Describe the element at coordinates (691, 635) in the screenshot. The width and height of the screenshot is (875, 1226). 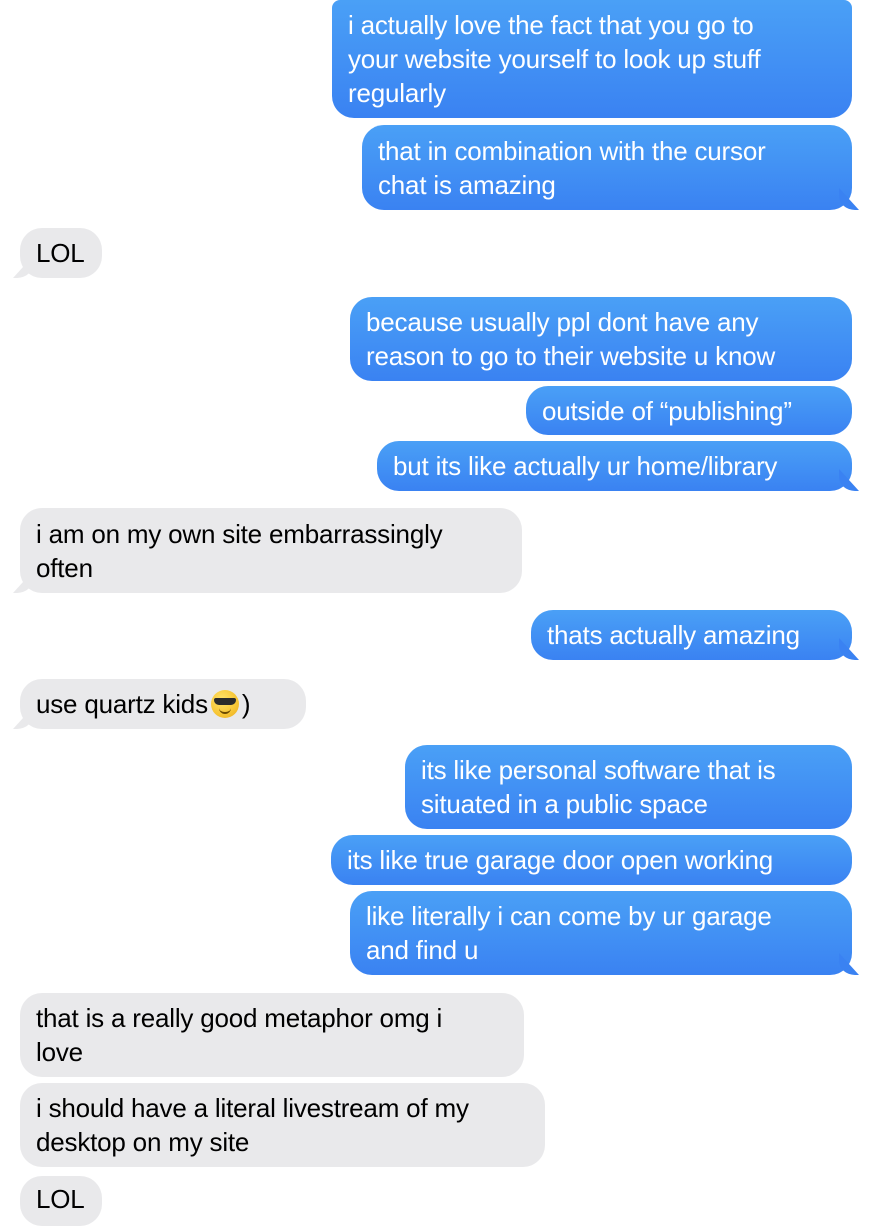
I see `sent-message: thats actually amazing` at that location.